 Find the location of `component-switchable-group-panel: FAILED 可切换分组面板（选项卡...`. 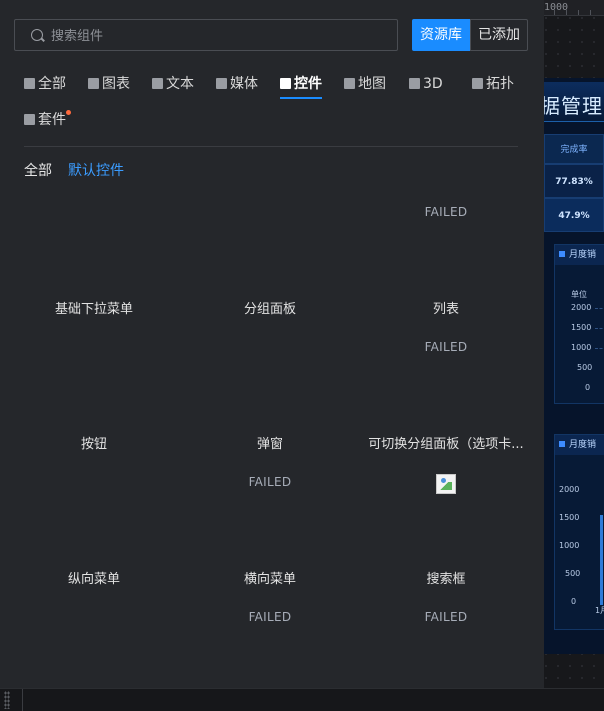

component-switchable-group-panel: FAILED 可切换分组面板（选项卡... is located at coordinates (446, 393).